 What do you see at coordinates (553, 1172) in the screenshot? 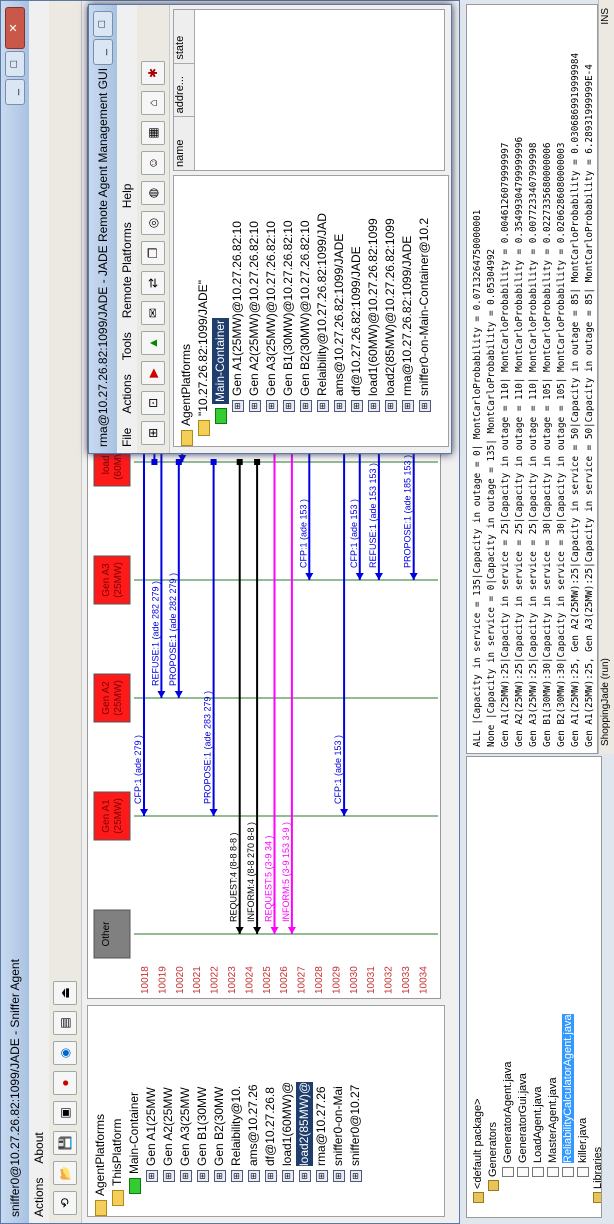
I see `java-file-icon` at bounding box center [553, 1172].